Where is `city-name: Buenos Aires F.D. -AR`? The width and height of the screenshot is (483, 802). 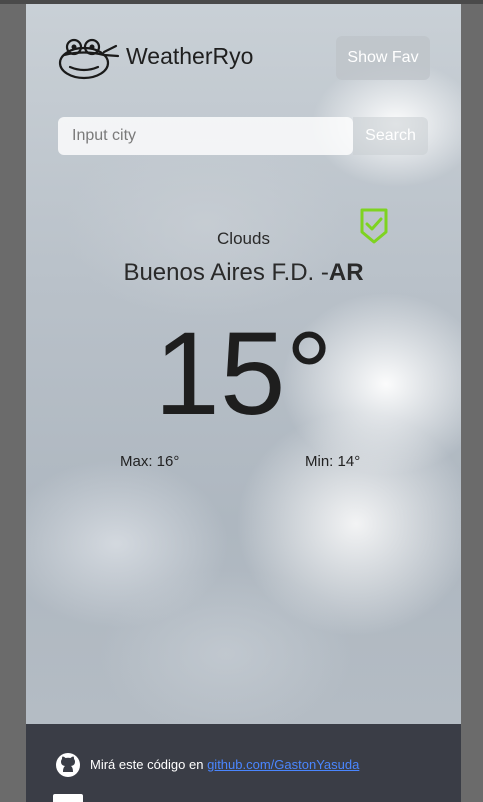
city-name: Buenos Aires F.D. -AR is located at coordinates (243, 273).